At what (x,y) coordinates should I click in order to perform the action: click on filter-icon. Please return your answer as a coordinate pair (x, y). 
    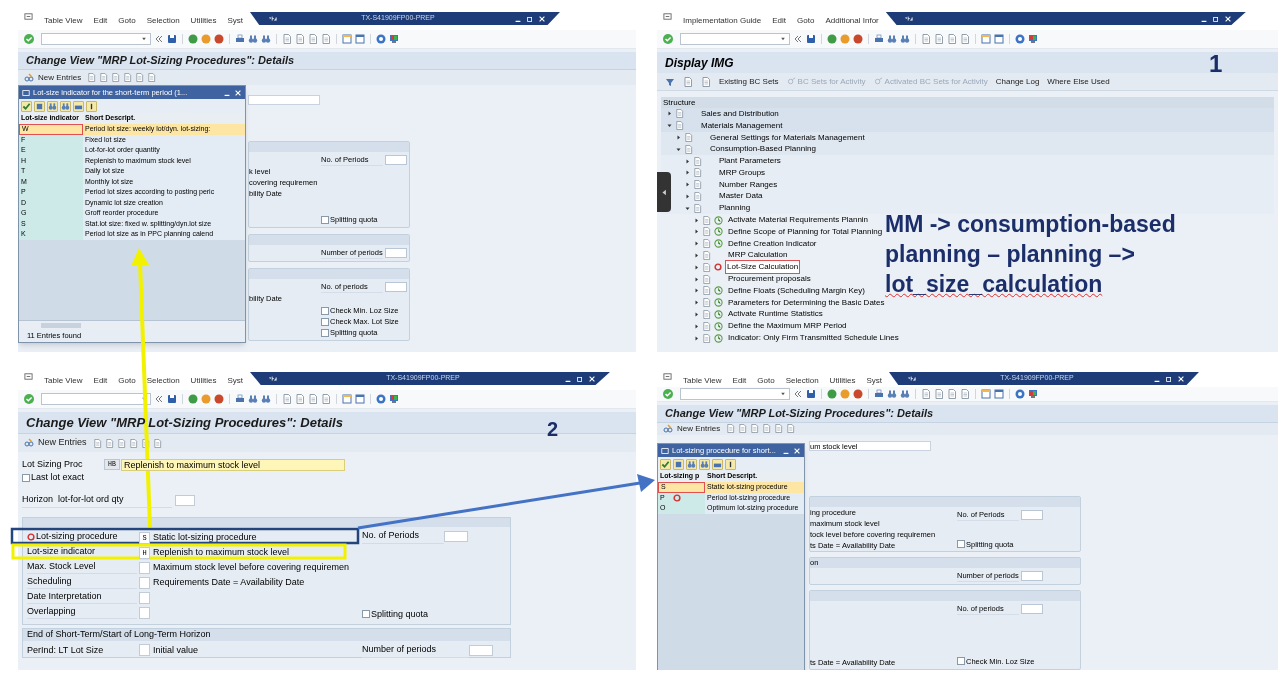
    Looking at the image, I should click on (670, 81).